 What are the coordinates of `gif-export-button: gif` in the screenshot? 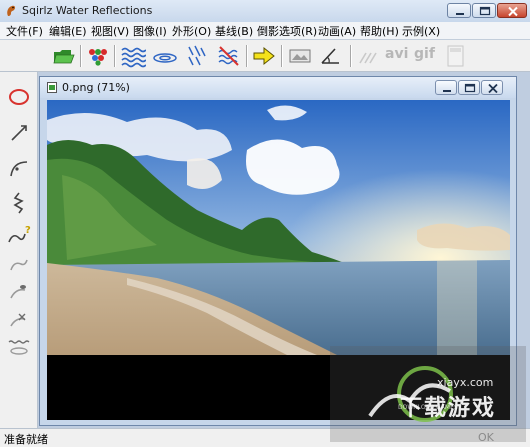 It's located at (424, 54).